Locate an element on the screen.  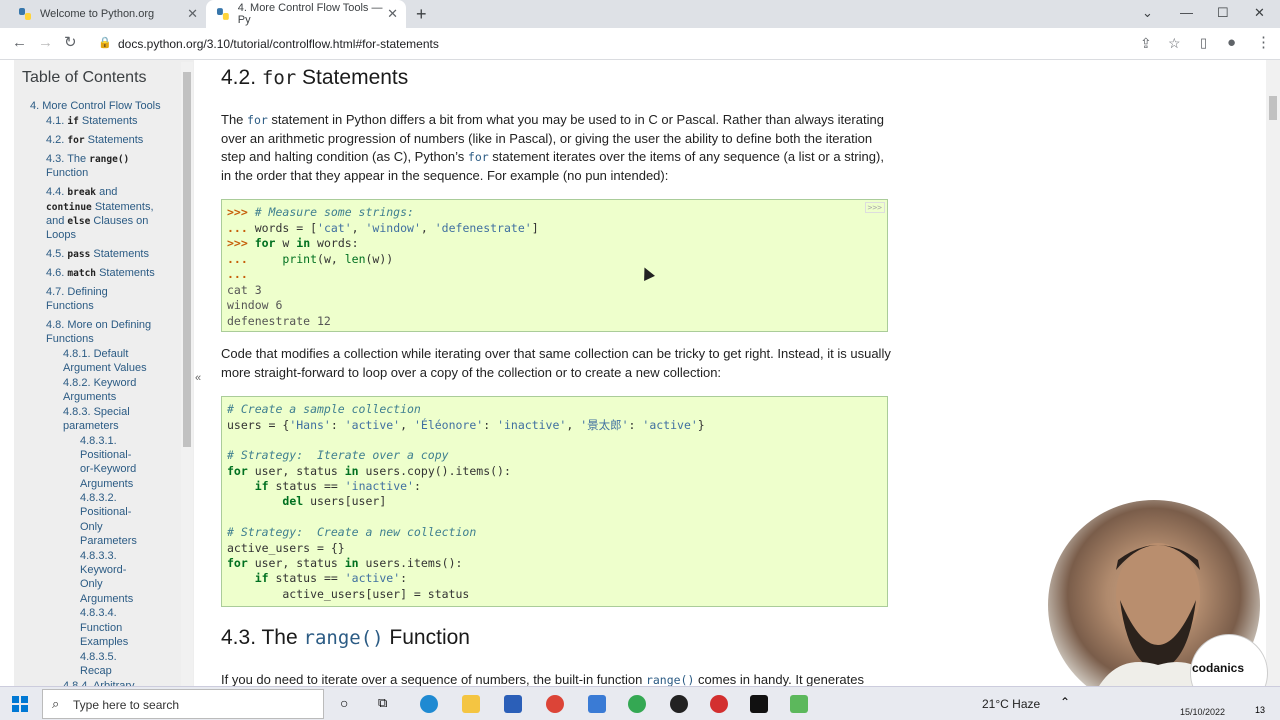
side-panel-icon: ▯ is located at coordinates (1203, 43).